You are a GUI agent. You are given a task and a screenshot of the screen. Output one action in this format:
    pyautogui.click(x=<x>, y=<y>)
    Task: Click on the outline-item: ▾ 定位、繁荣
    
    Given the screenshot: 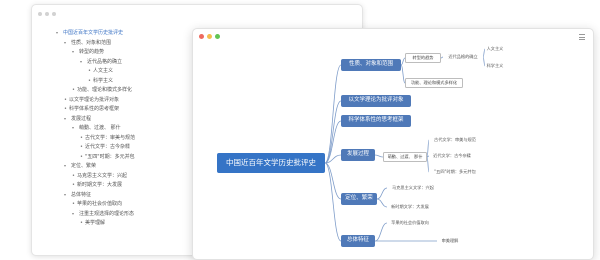 What is the action you would take?
    pyautogui.click(x=80, y=166)
    